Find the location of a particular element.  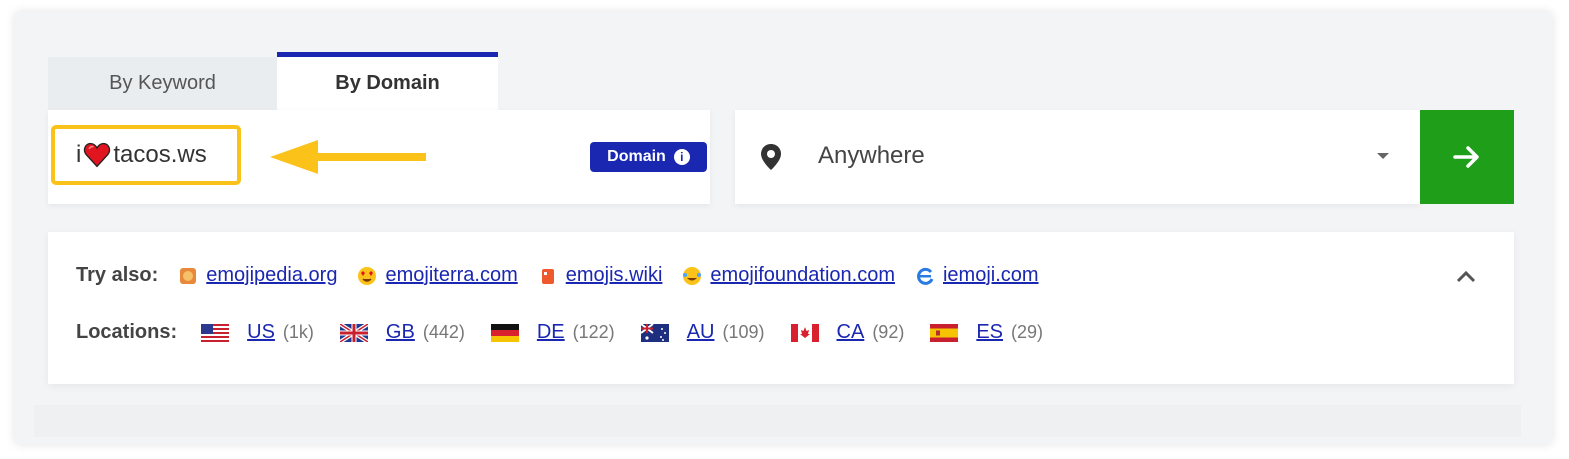

try-also-item: emojifoundation.com is located at coordinates (788, 275).